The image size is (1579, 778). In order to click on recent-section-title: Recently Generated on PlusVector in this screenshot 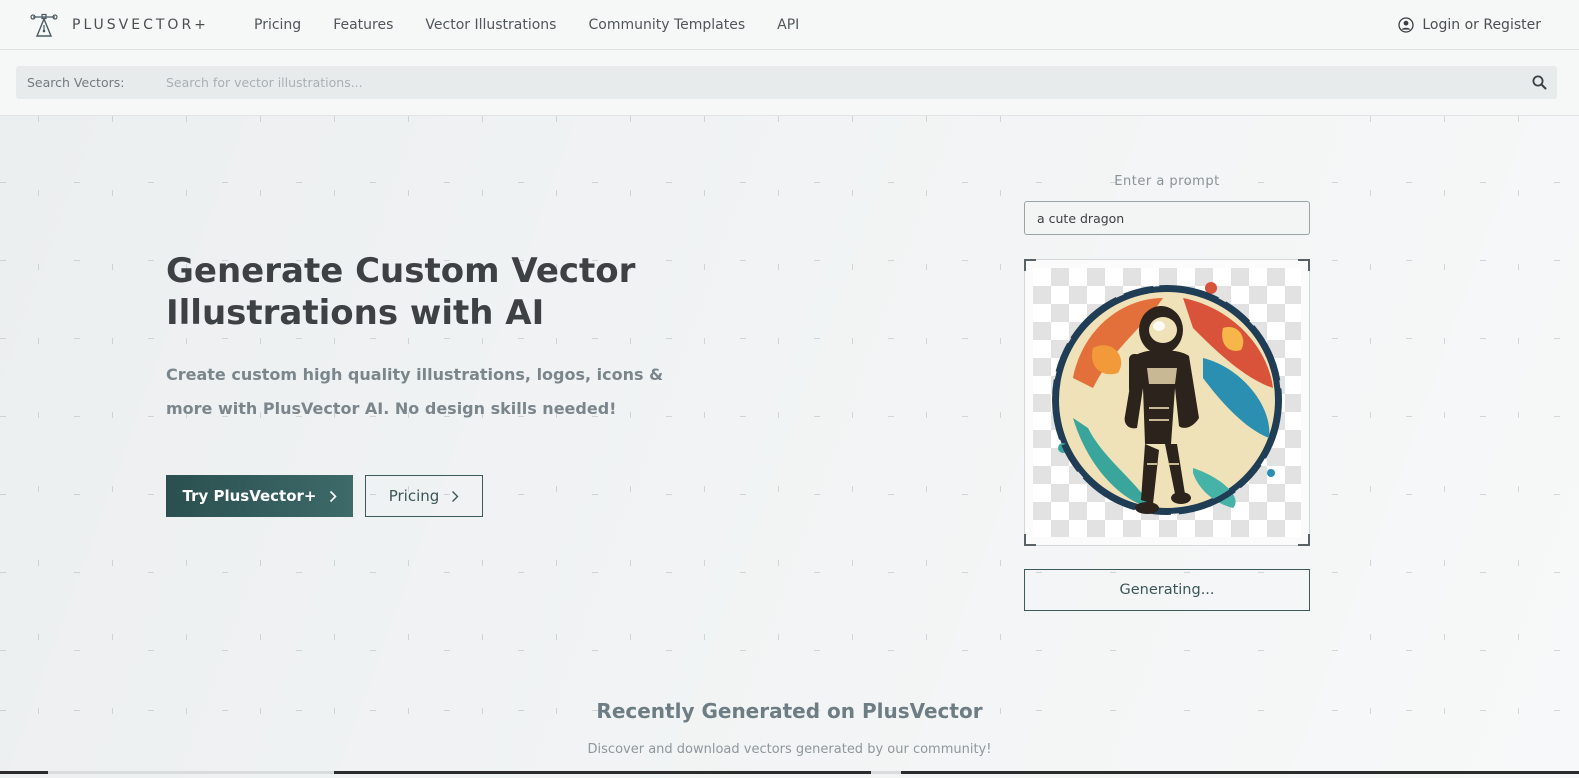, I will do `click(789, 711)`.